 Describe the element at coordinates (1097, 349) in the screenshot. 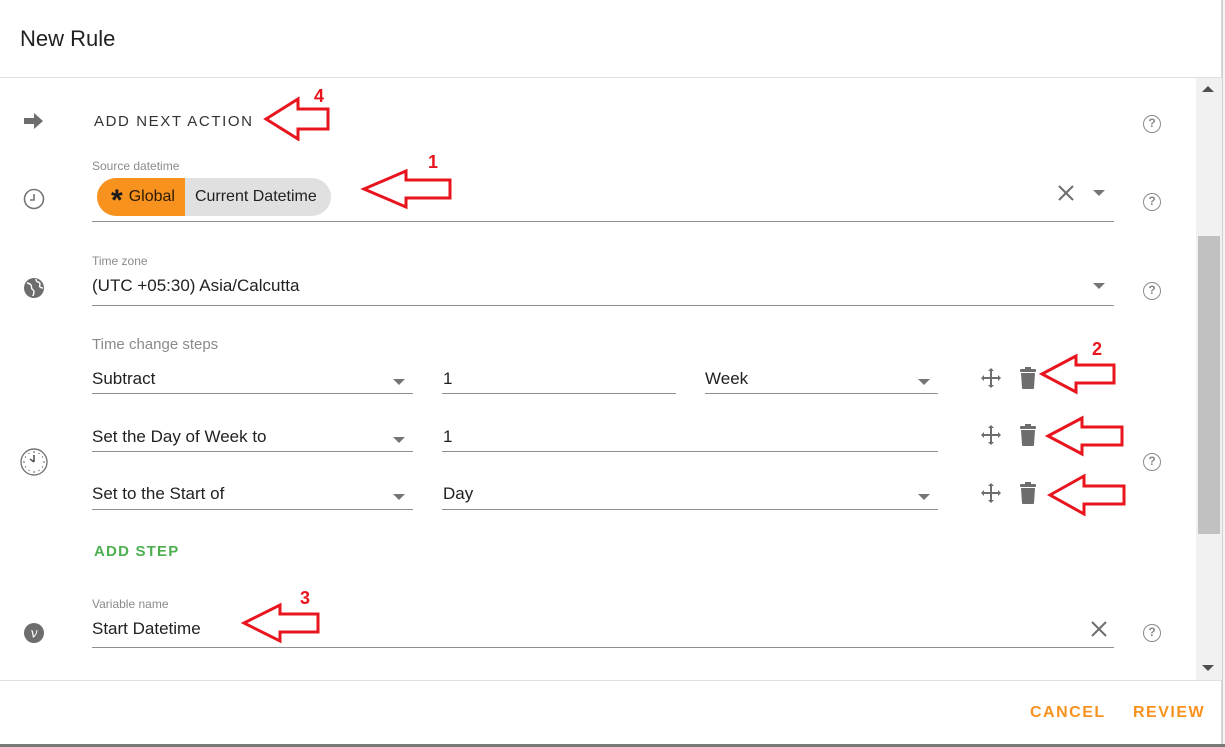

I see `annotation-number: 2` at that location.